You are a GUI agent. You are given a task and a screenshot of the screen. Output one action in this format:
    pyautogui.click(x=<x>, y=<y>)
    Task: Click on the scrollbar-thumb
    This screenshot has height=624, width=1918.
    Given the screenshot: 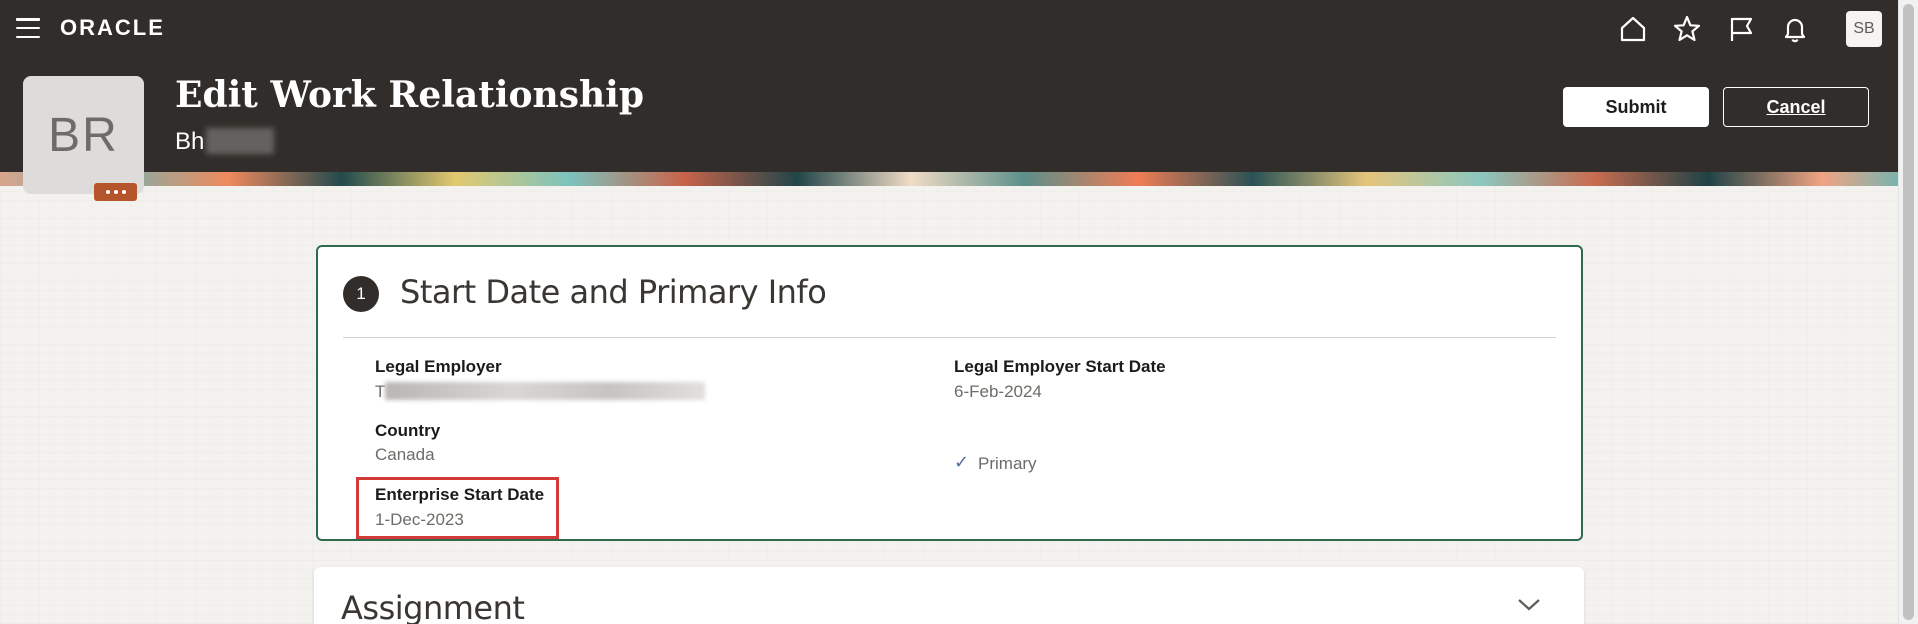 What is the action you would take?
    pyautogui.click(x=1908, y=312)
    